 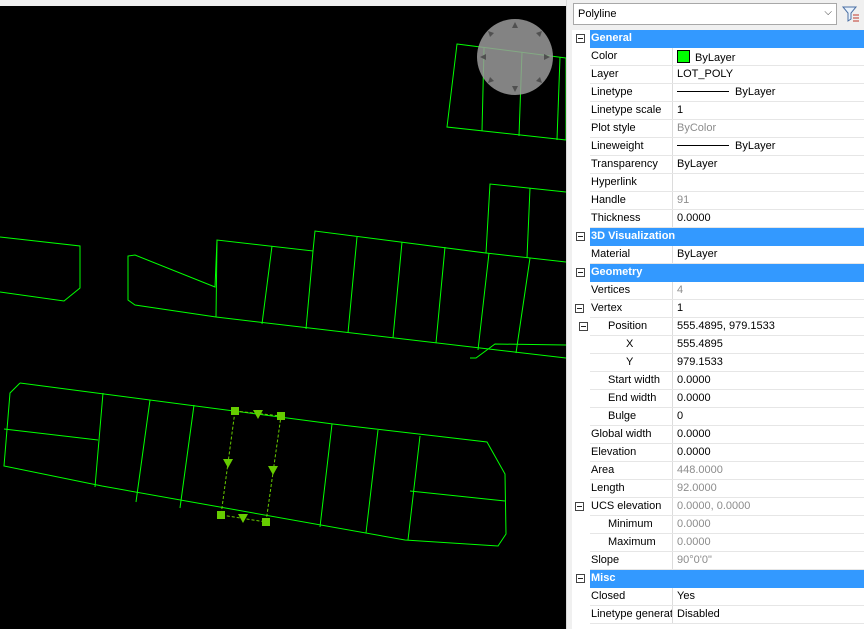 I want to click on property-name: Minimum, so click(x=632, y=524).